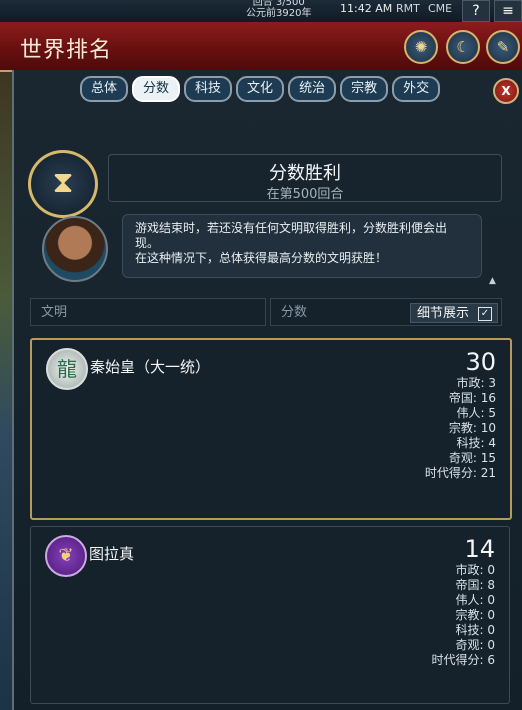 The width and height of the screenshot is (522, 710). Describe the element at coordinates (475, 615) in the screenshot. I see `breakdown-religion: 宗教: 0` at that location.